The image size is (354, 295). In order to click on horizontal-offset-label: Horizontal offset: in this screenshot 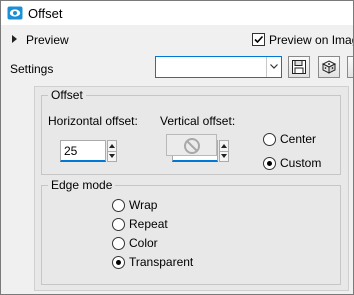, I will do `click(93, 121)`.